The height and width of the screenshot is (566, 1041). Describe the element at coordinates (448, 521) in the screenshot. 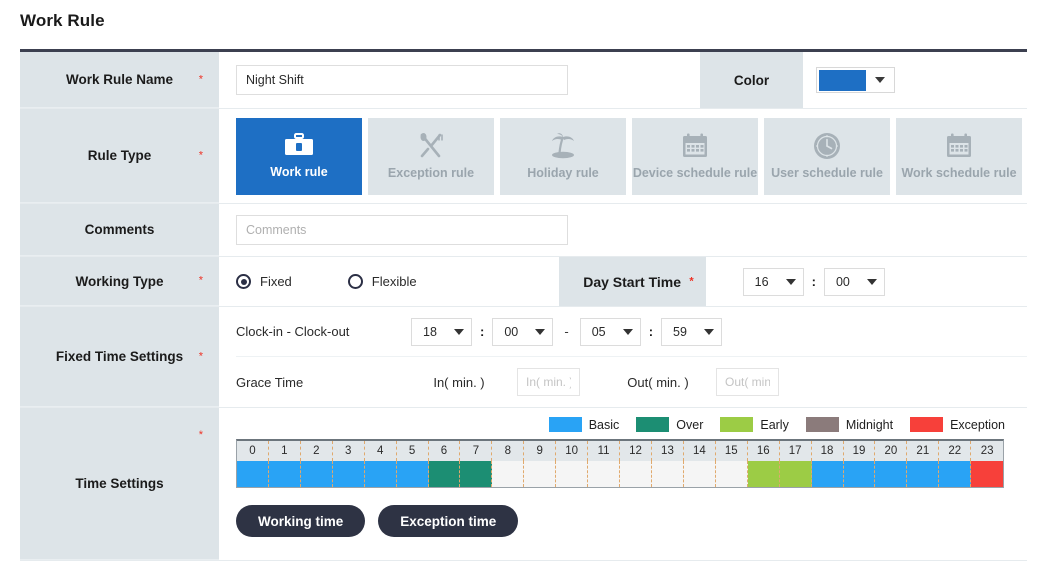

I see `exception-time-button: Exception time` at that location.